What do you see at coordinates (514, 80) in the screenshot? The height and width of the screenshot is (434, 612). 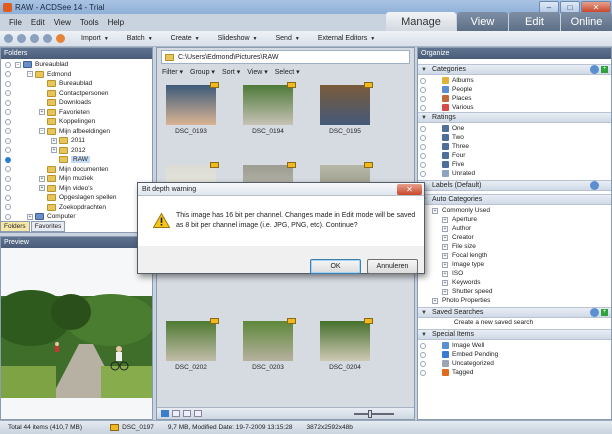 I see `category-item: Albums` at bounding box center [514, 80].